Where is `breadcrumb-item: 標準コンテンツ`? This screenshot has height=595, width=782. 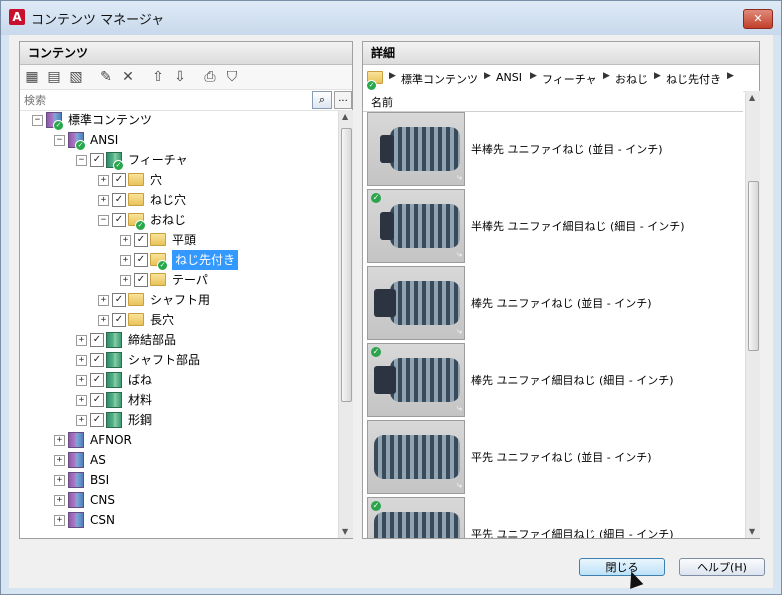 breadcrumb-item: 標準コンテンツ is located at coordinates (439, 79).